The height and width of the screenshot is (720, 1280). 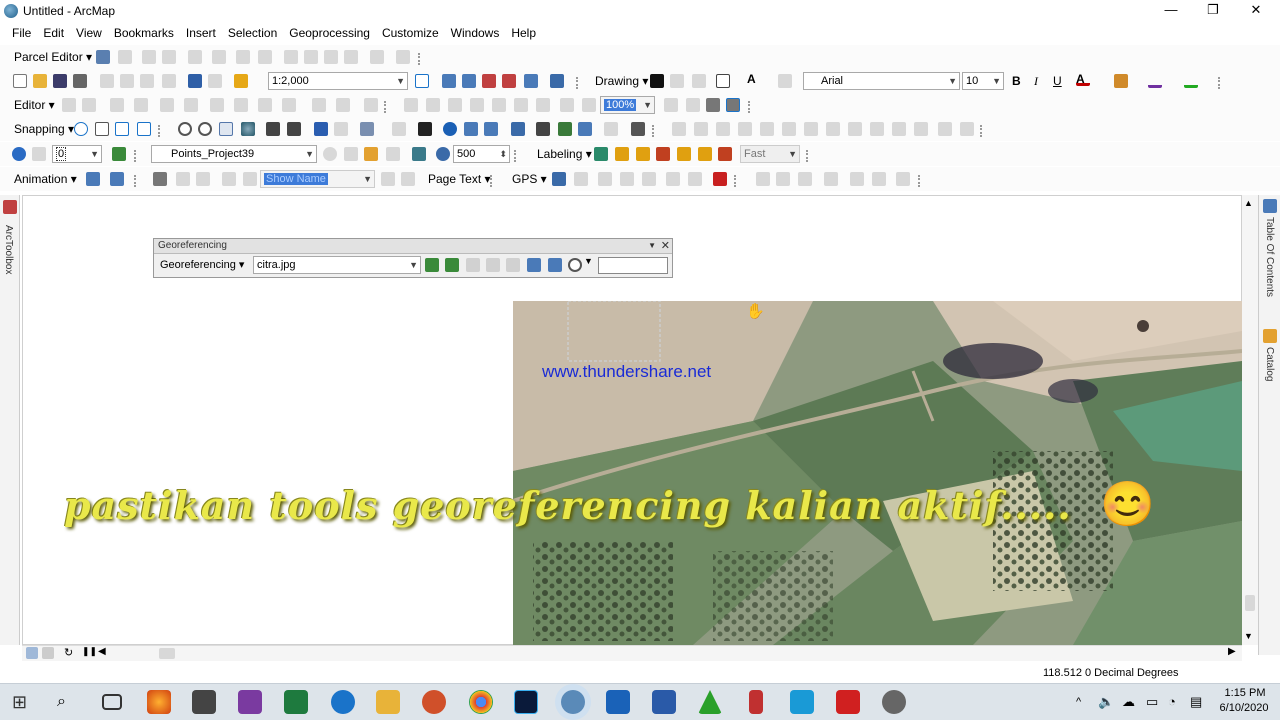 What do you see at coordinates (53, 57) in the screenshot?
I see `parcel-editor-menu: Parcel Editor ▾` at bounding box center [53, 57].